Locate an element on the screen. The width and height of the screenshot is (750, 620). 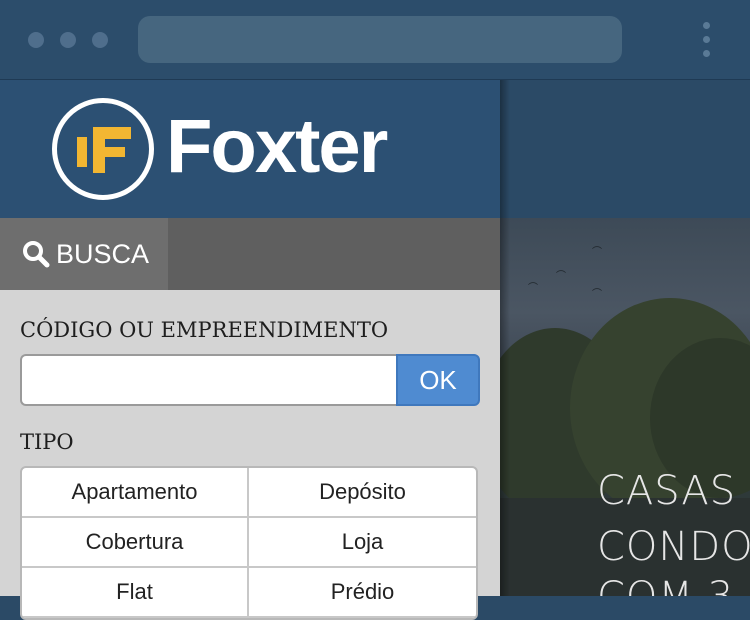
tipo-option: Prédio is located at coordinates (362, 593).